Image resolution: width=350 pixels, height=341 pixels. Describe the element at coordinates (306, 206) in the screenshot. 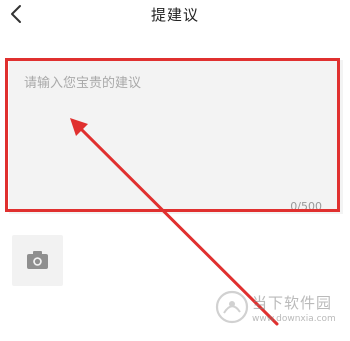

I see `char-counter: 0/500` at that location.